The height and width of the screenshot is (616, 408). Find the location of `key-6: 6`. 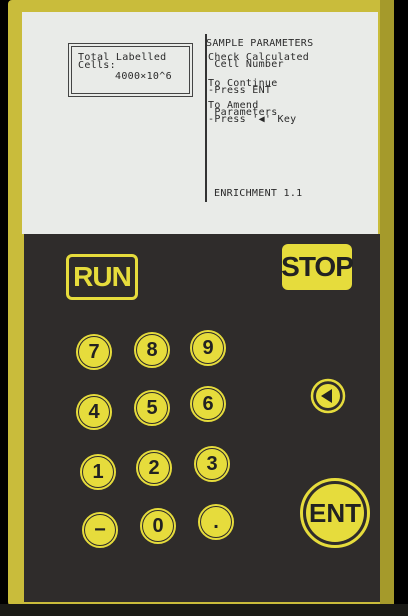

key-6: 6 is located at coordinates (208, 404).